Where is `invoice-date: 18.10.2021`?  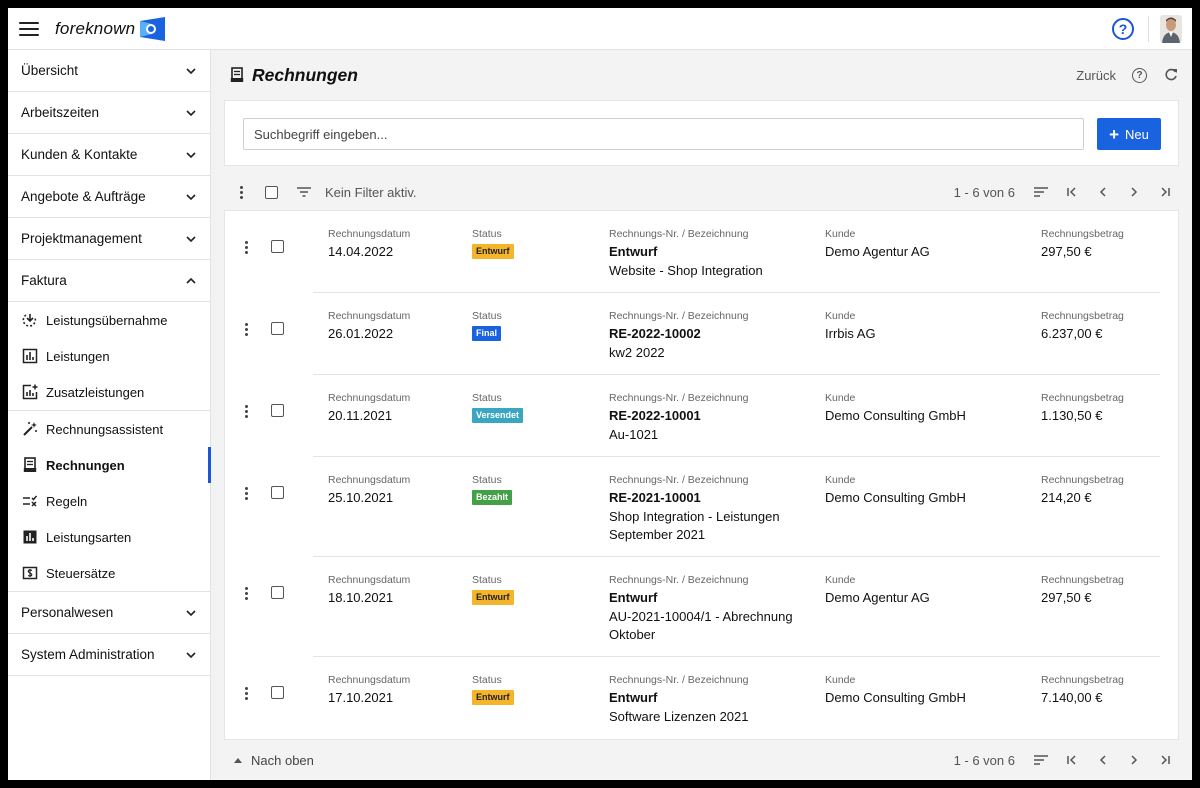
invoice-date: 18.10.2021 is located at coordinates (361, 597).